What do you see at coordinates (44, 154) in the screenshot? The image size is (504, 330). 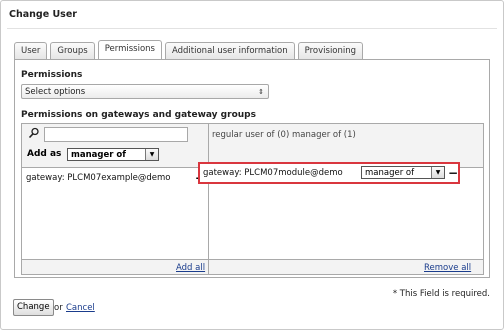 I see `add-as-label: Add as` at bounding box center [44, 154].